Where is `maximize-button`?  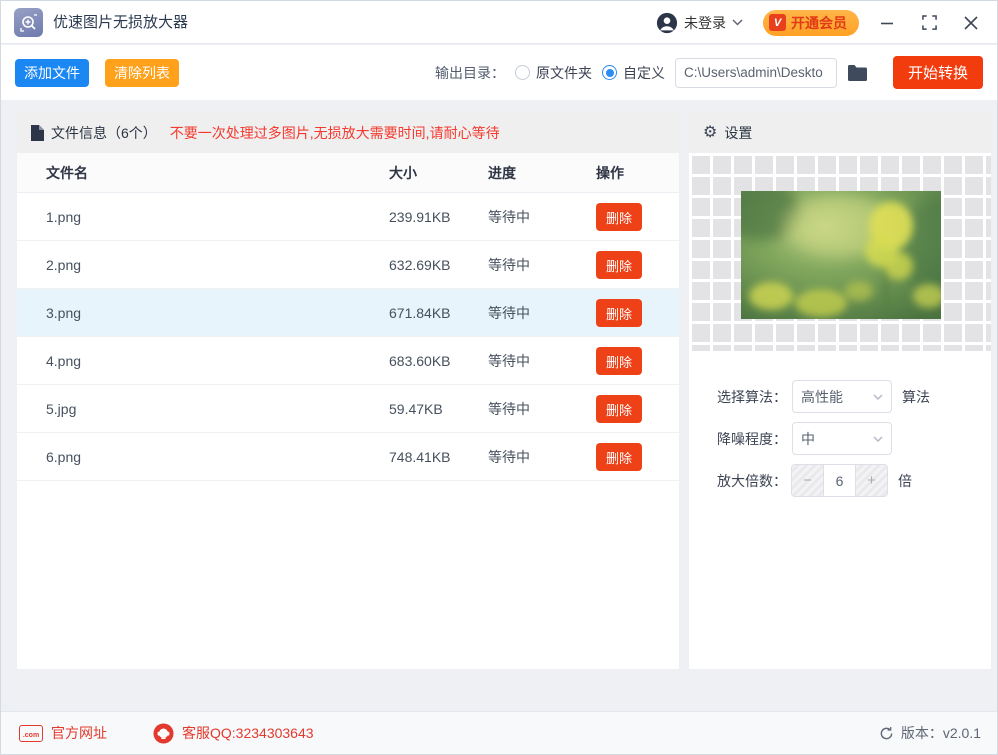 maximize-button is located at coordinates (929, 23).